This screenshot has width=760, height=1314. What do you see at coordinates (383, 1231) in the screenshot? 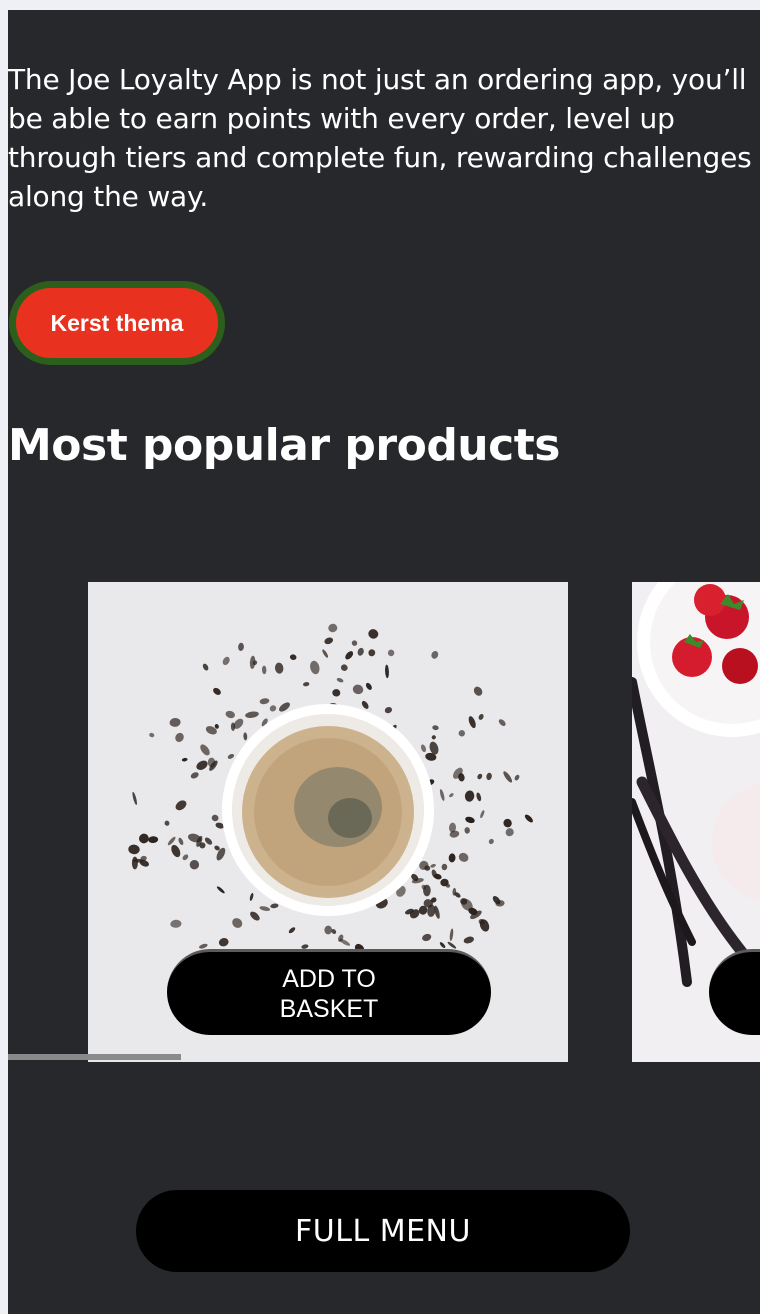
I see `full-menu-button: FULL MENU` at bounding box center [383, 1231].